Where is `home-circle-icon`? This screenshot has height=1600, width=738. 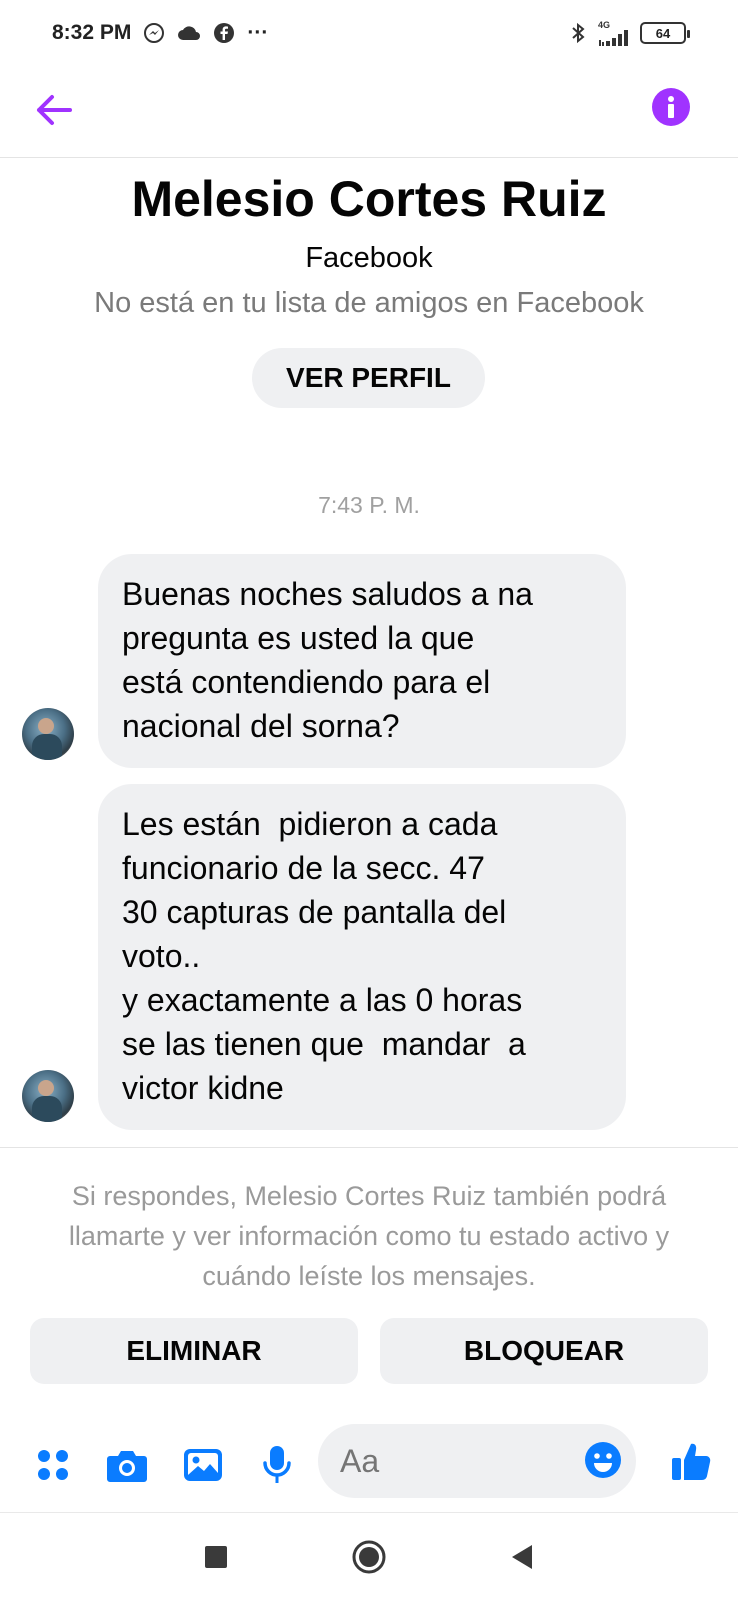 home-circle-icon is located at coordinates (369, 1557).